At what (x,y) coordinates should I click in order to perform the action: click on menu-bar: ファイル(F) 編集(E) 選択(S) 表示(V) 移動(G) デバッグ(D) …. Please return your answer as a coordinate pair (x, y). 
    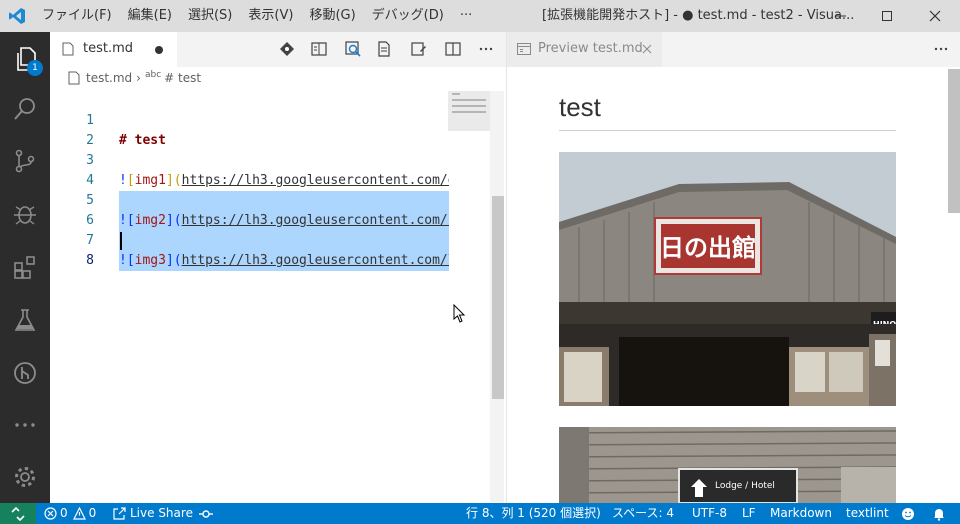
    Looking at the image, I should click on (257, 16).